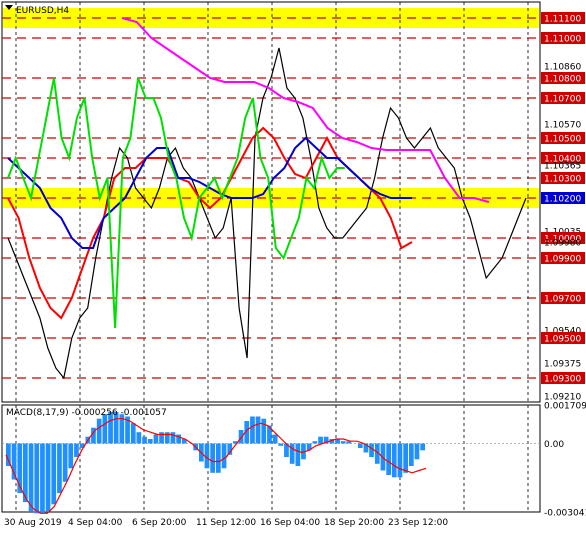 The height and width of the screenshot is (536, 586). Describe the element at coordinates (95, 523) in the screenshot. I see `x-tick-label: 4 Sep 04:00` at that location.